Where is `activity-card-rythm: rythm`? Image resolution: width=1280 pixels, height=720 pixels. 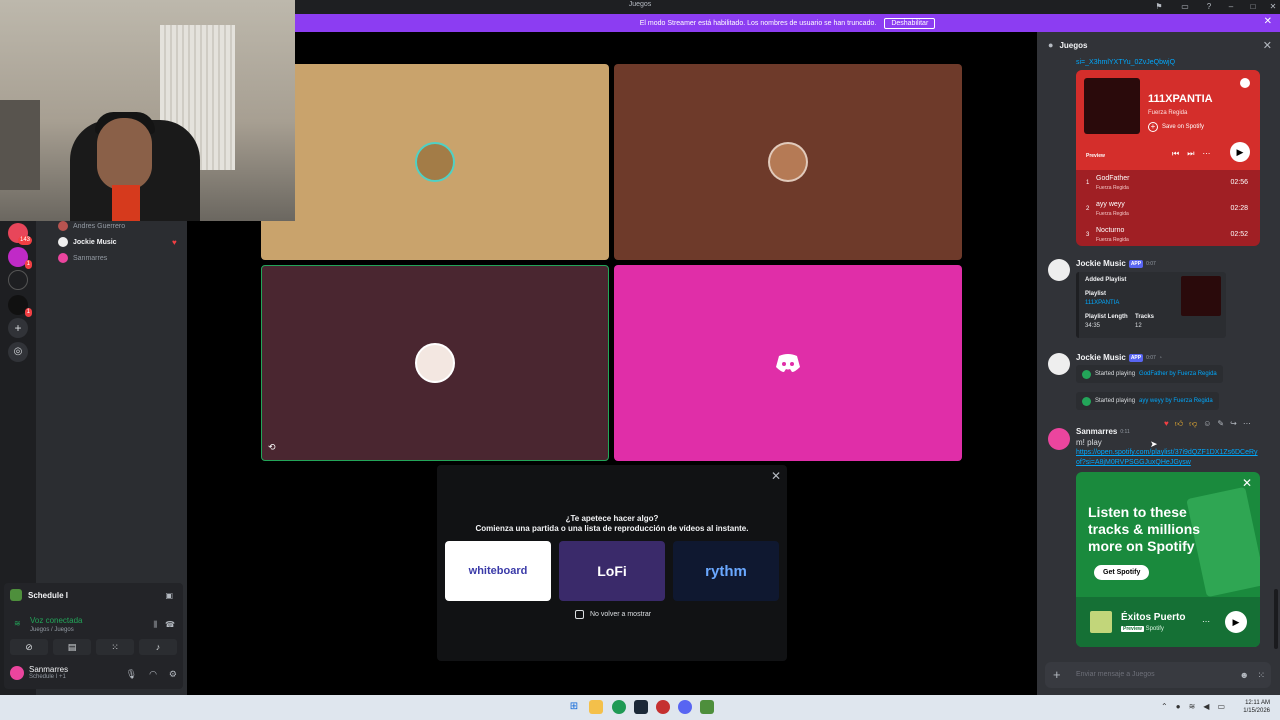 activity-card-rythm: rythm is located at coordinates (726, 571).